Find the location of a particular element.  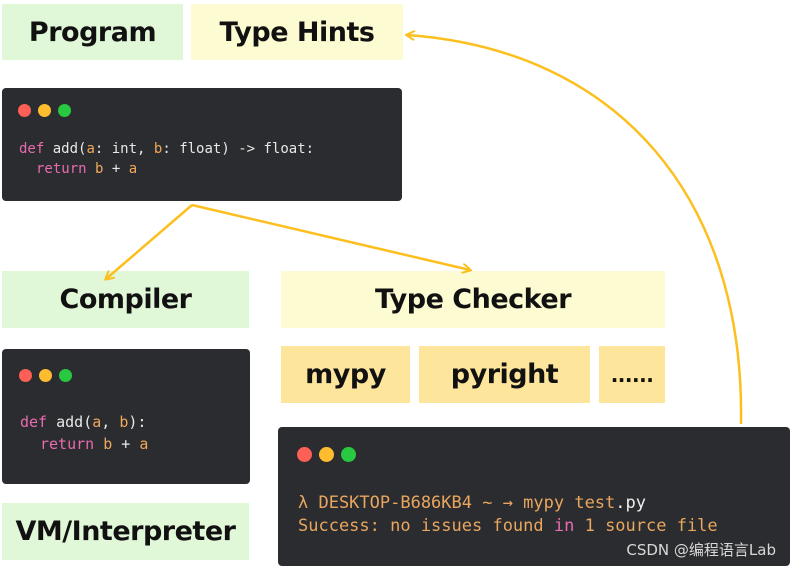

arrow-to-compiler is located at coordinates (149, 241).